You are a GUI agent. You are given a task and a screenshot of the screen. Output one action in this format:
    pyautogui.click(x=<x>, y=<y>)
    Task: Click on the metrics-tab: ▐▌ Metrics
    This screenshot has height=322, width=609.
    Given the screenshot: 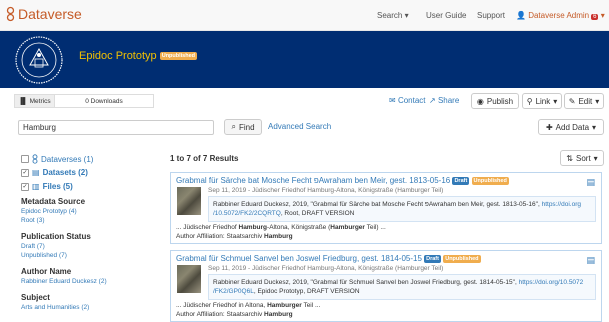 What is the action you would take?
    pyautogui.click(x=35, y=101)
    